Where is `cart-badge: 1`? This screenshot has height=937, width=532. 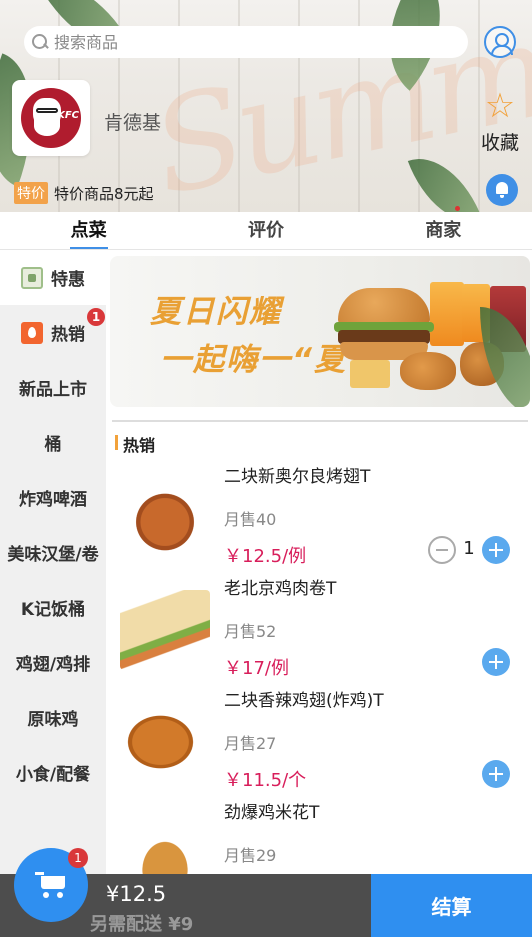
cart-badge: 1 is located at coordinates (78, 858).